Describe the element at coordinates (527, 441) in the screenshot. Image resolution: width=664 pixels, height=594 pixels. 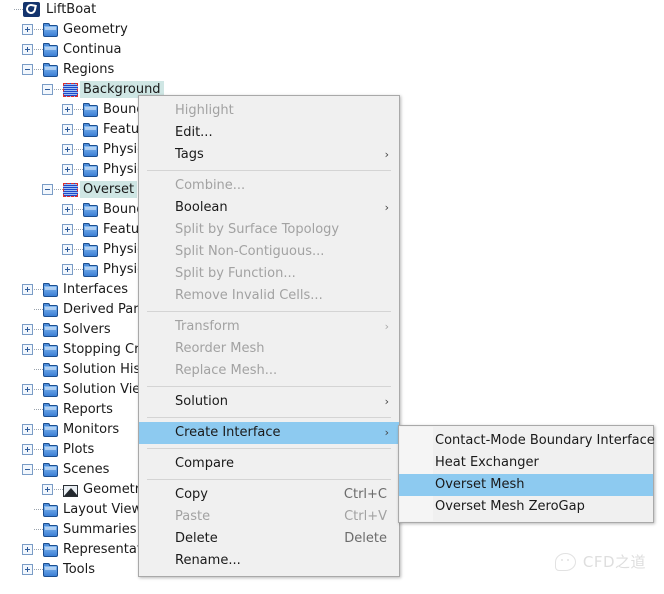
I see `submenu-item: Contact-Mode Boundary Interface` at that location.